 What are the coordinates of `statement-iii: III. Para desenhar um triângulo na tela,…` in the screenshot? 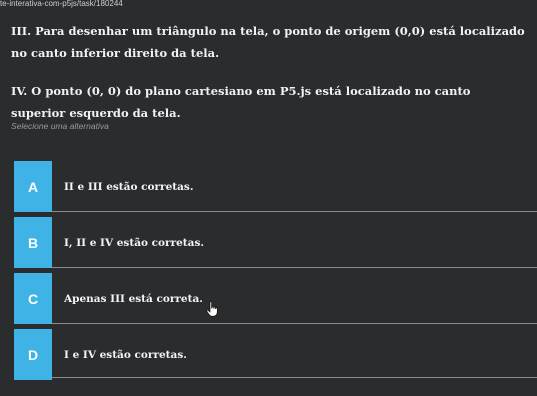 It's located at (268, 42).